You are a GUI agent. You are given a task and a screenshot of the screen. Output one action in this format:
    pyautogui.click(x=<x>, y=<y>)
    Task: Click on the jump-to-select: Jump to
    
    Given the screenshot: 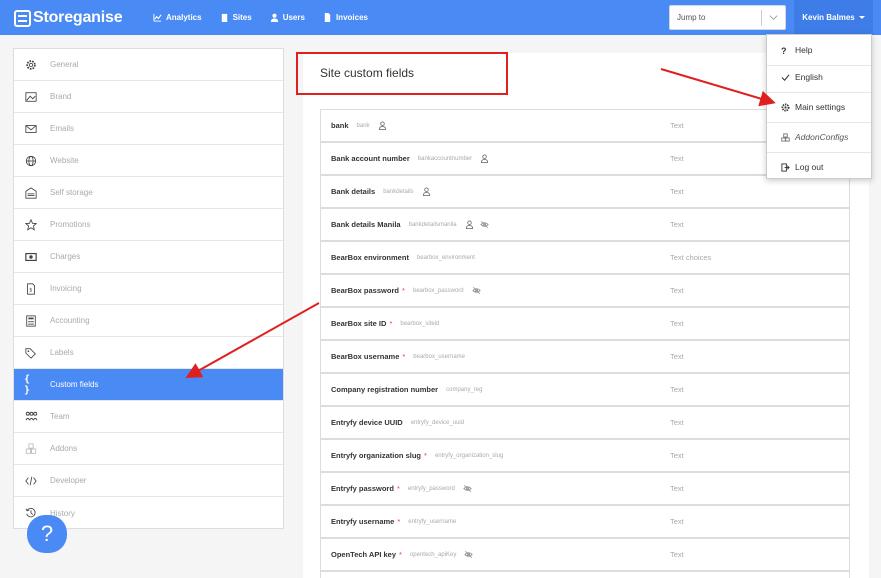 What is the action you would take?
    pyautogui.click(x=727, y=17)
    